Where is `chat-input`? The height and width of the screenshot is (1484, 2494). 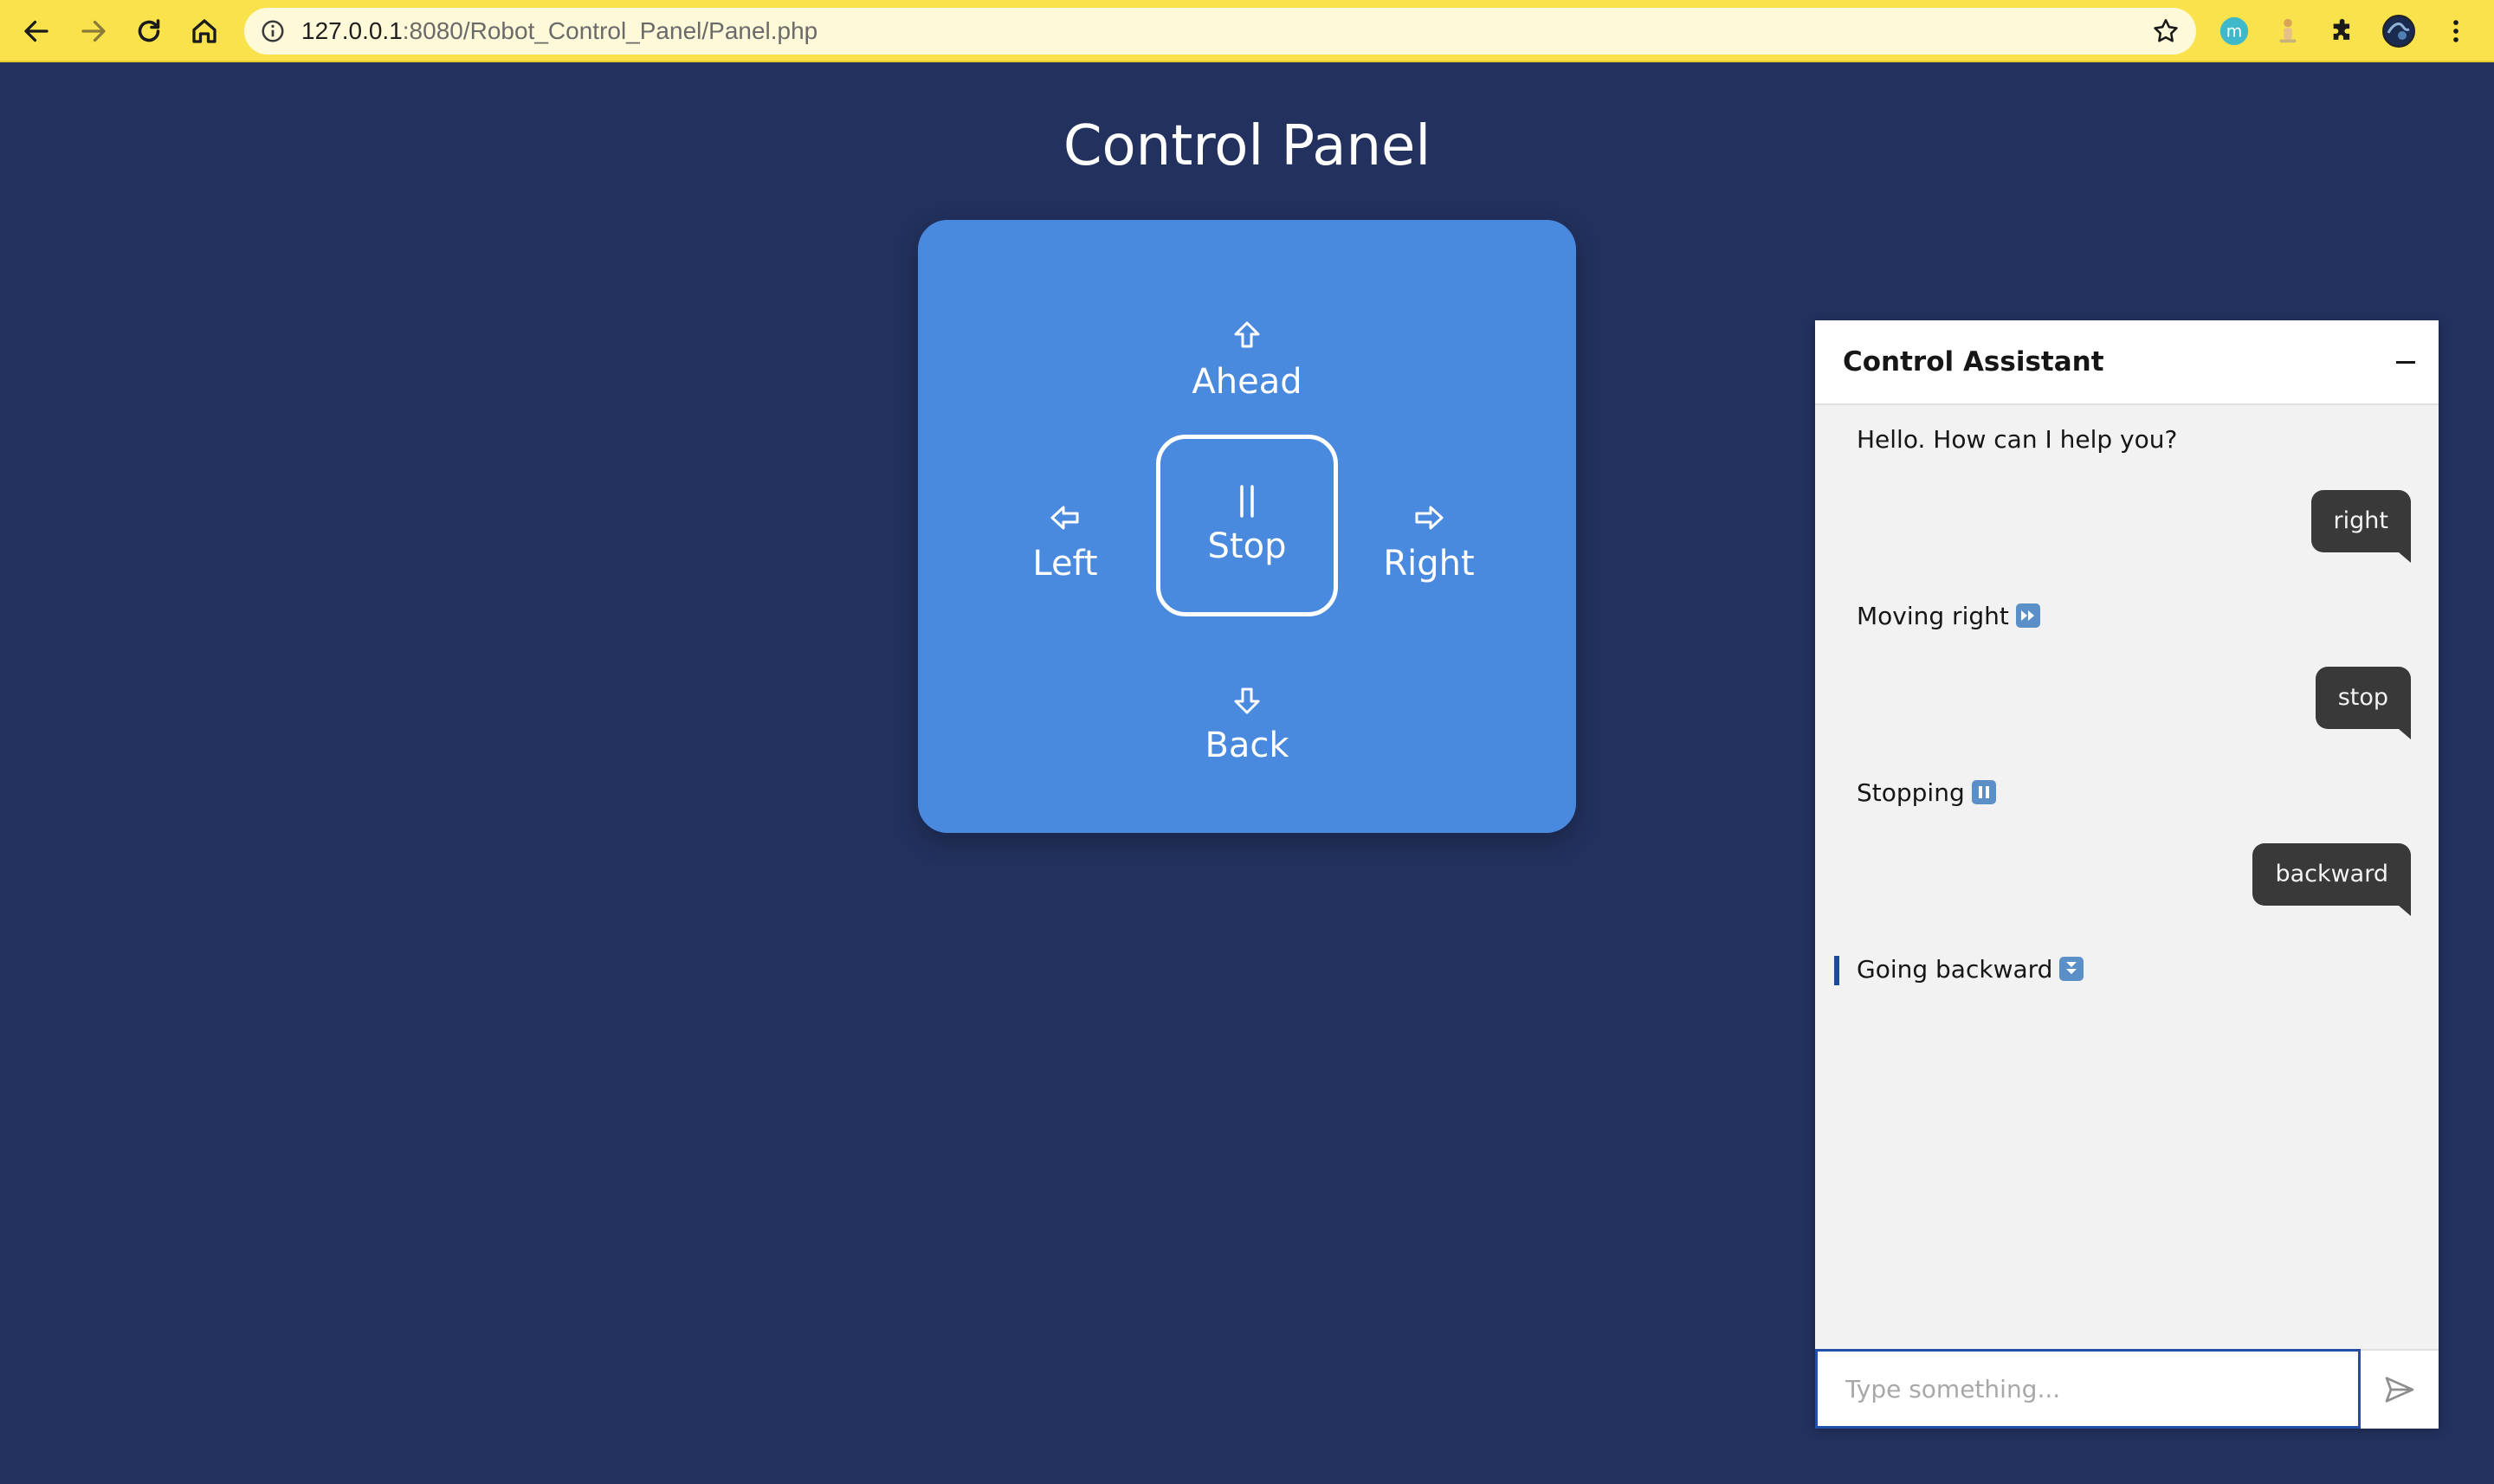
chat-input is located at coordinates (2088, 1389).